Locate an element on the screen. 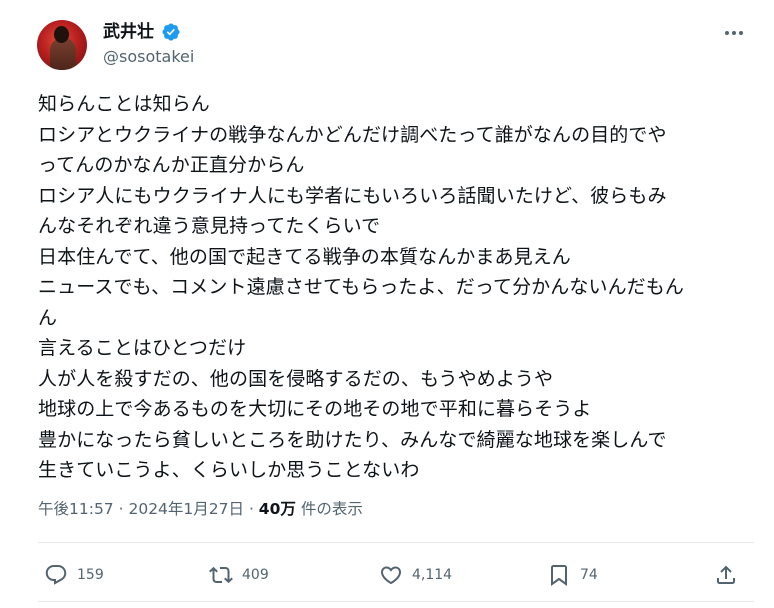 This screenshot has height=608, width=774. tweet-text-line: 言えることはひとつだけ is located at coordinates (142, 348).